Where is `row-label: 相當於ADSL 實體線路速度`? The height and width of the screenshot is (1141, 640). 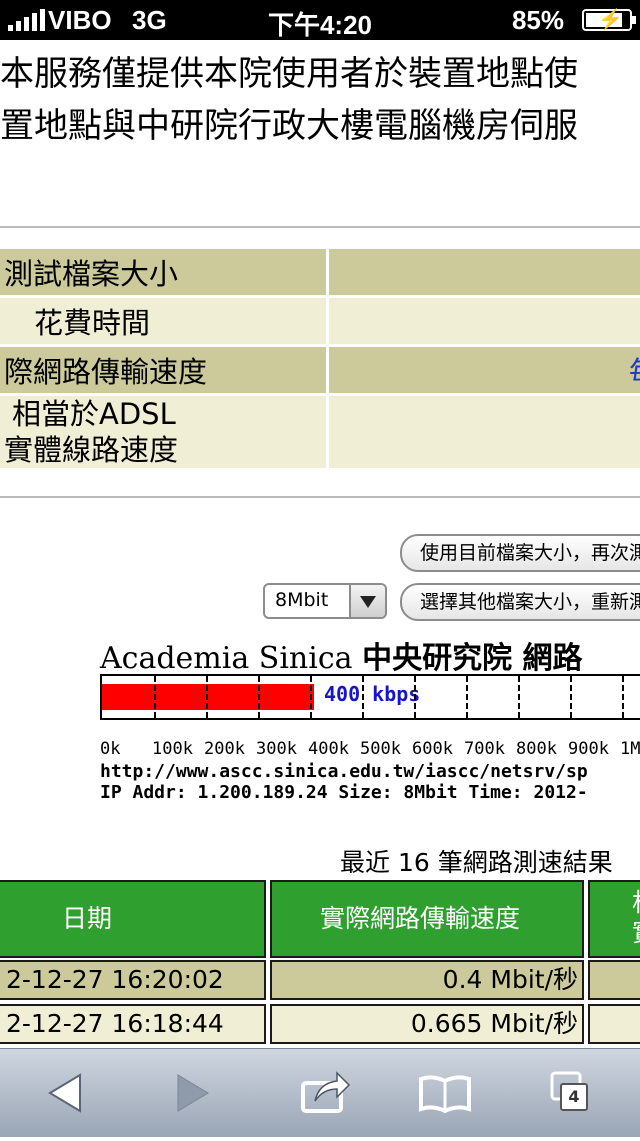 row-label: 相當於ADSL 實體線路速度 is located at coordinates (164, 432).